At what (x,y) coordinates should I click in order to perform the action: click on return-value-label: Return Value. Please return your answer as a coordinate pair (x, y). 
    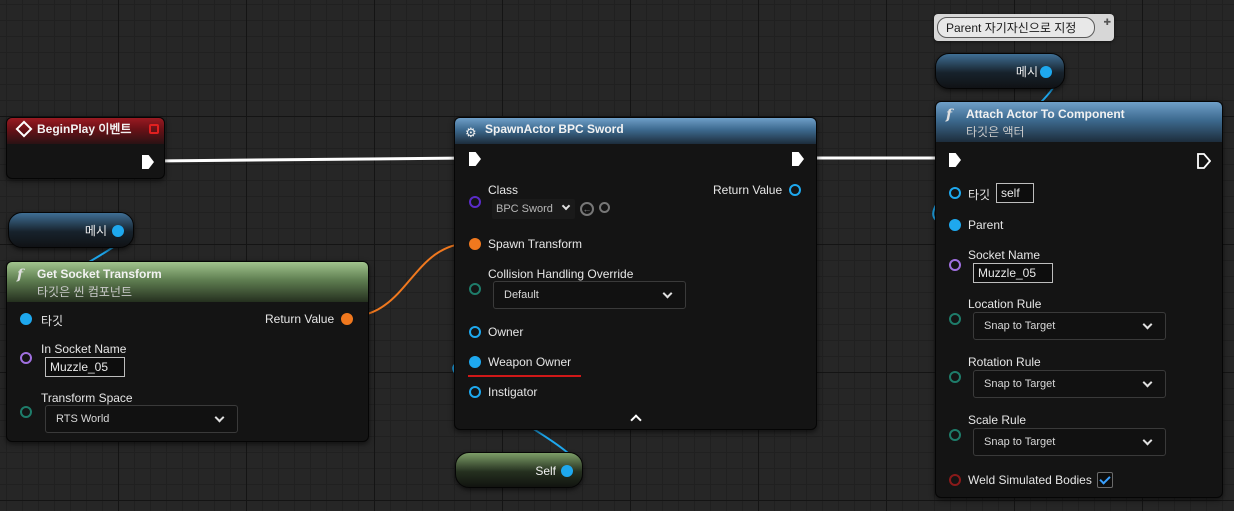
    Looking at the image, I should click on (300, 319).